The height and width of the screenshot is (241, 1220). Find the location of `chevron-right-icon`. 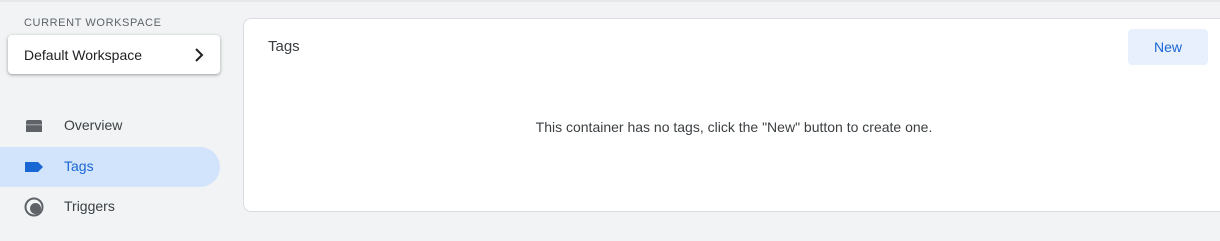

chevron-right-icon is located at coordinates (199, 54).